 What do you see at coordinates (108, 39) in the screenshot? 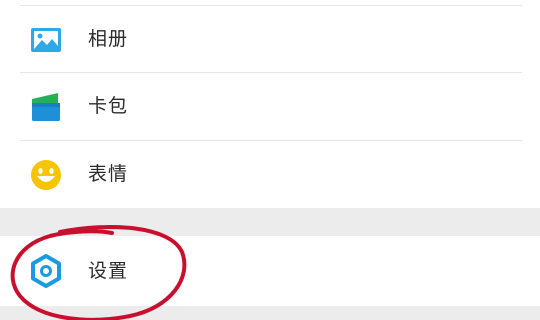
I see `menu-item-label: 相册` at bounding box center [108, 39].